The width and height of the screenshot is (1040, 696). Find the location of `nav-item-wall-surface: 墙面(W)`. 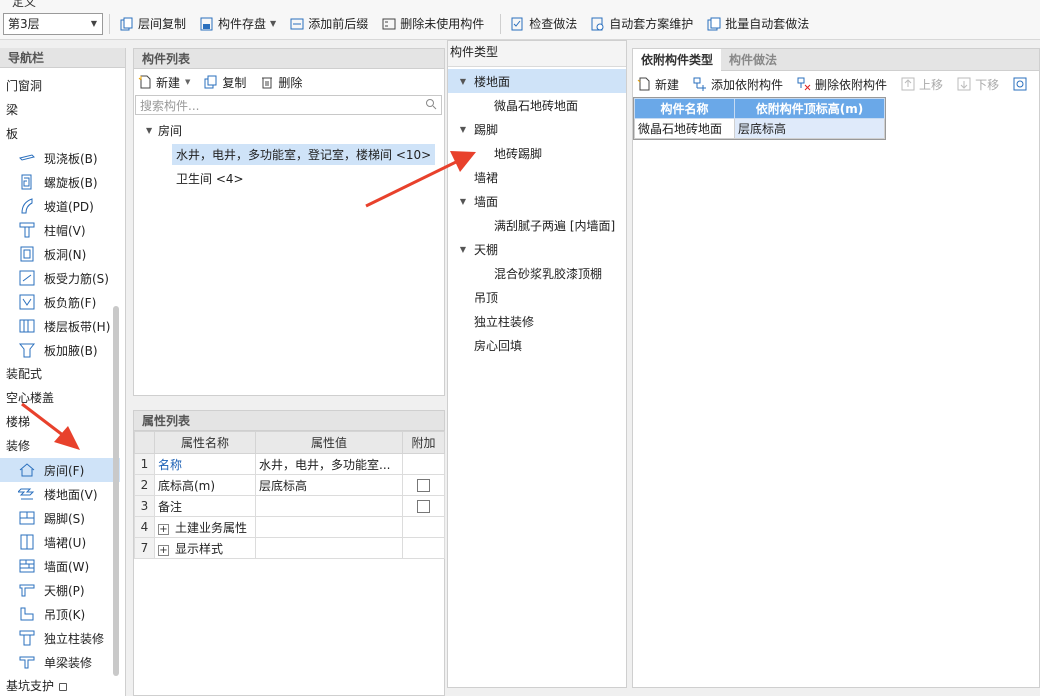

nav-item-wall-surface: 墙面(W) is located at coordinates (60, 566).